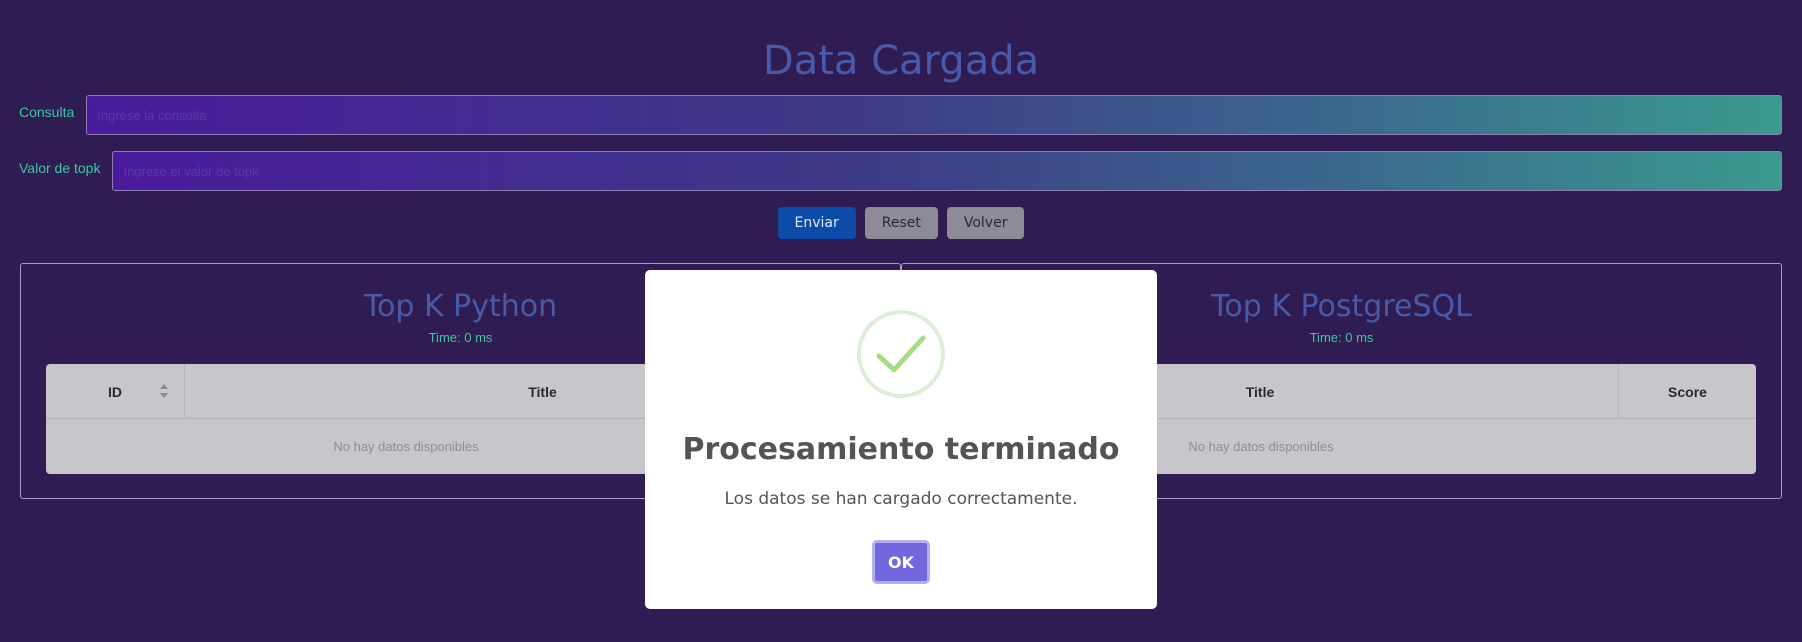 The height and width of the screenshot is (642, 1802). What do you see at coordinates (901, 499) in the screenshot?
I see `dialog-message: Los datos se han cargado correctamente.` at bounding box center [901, 499].